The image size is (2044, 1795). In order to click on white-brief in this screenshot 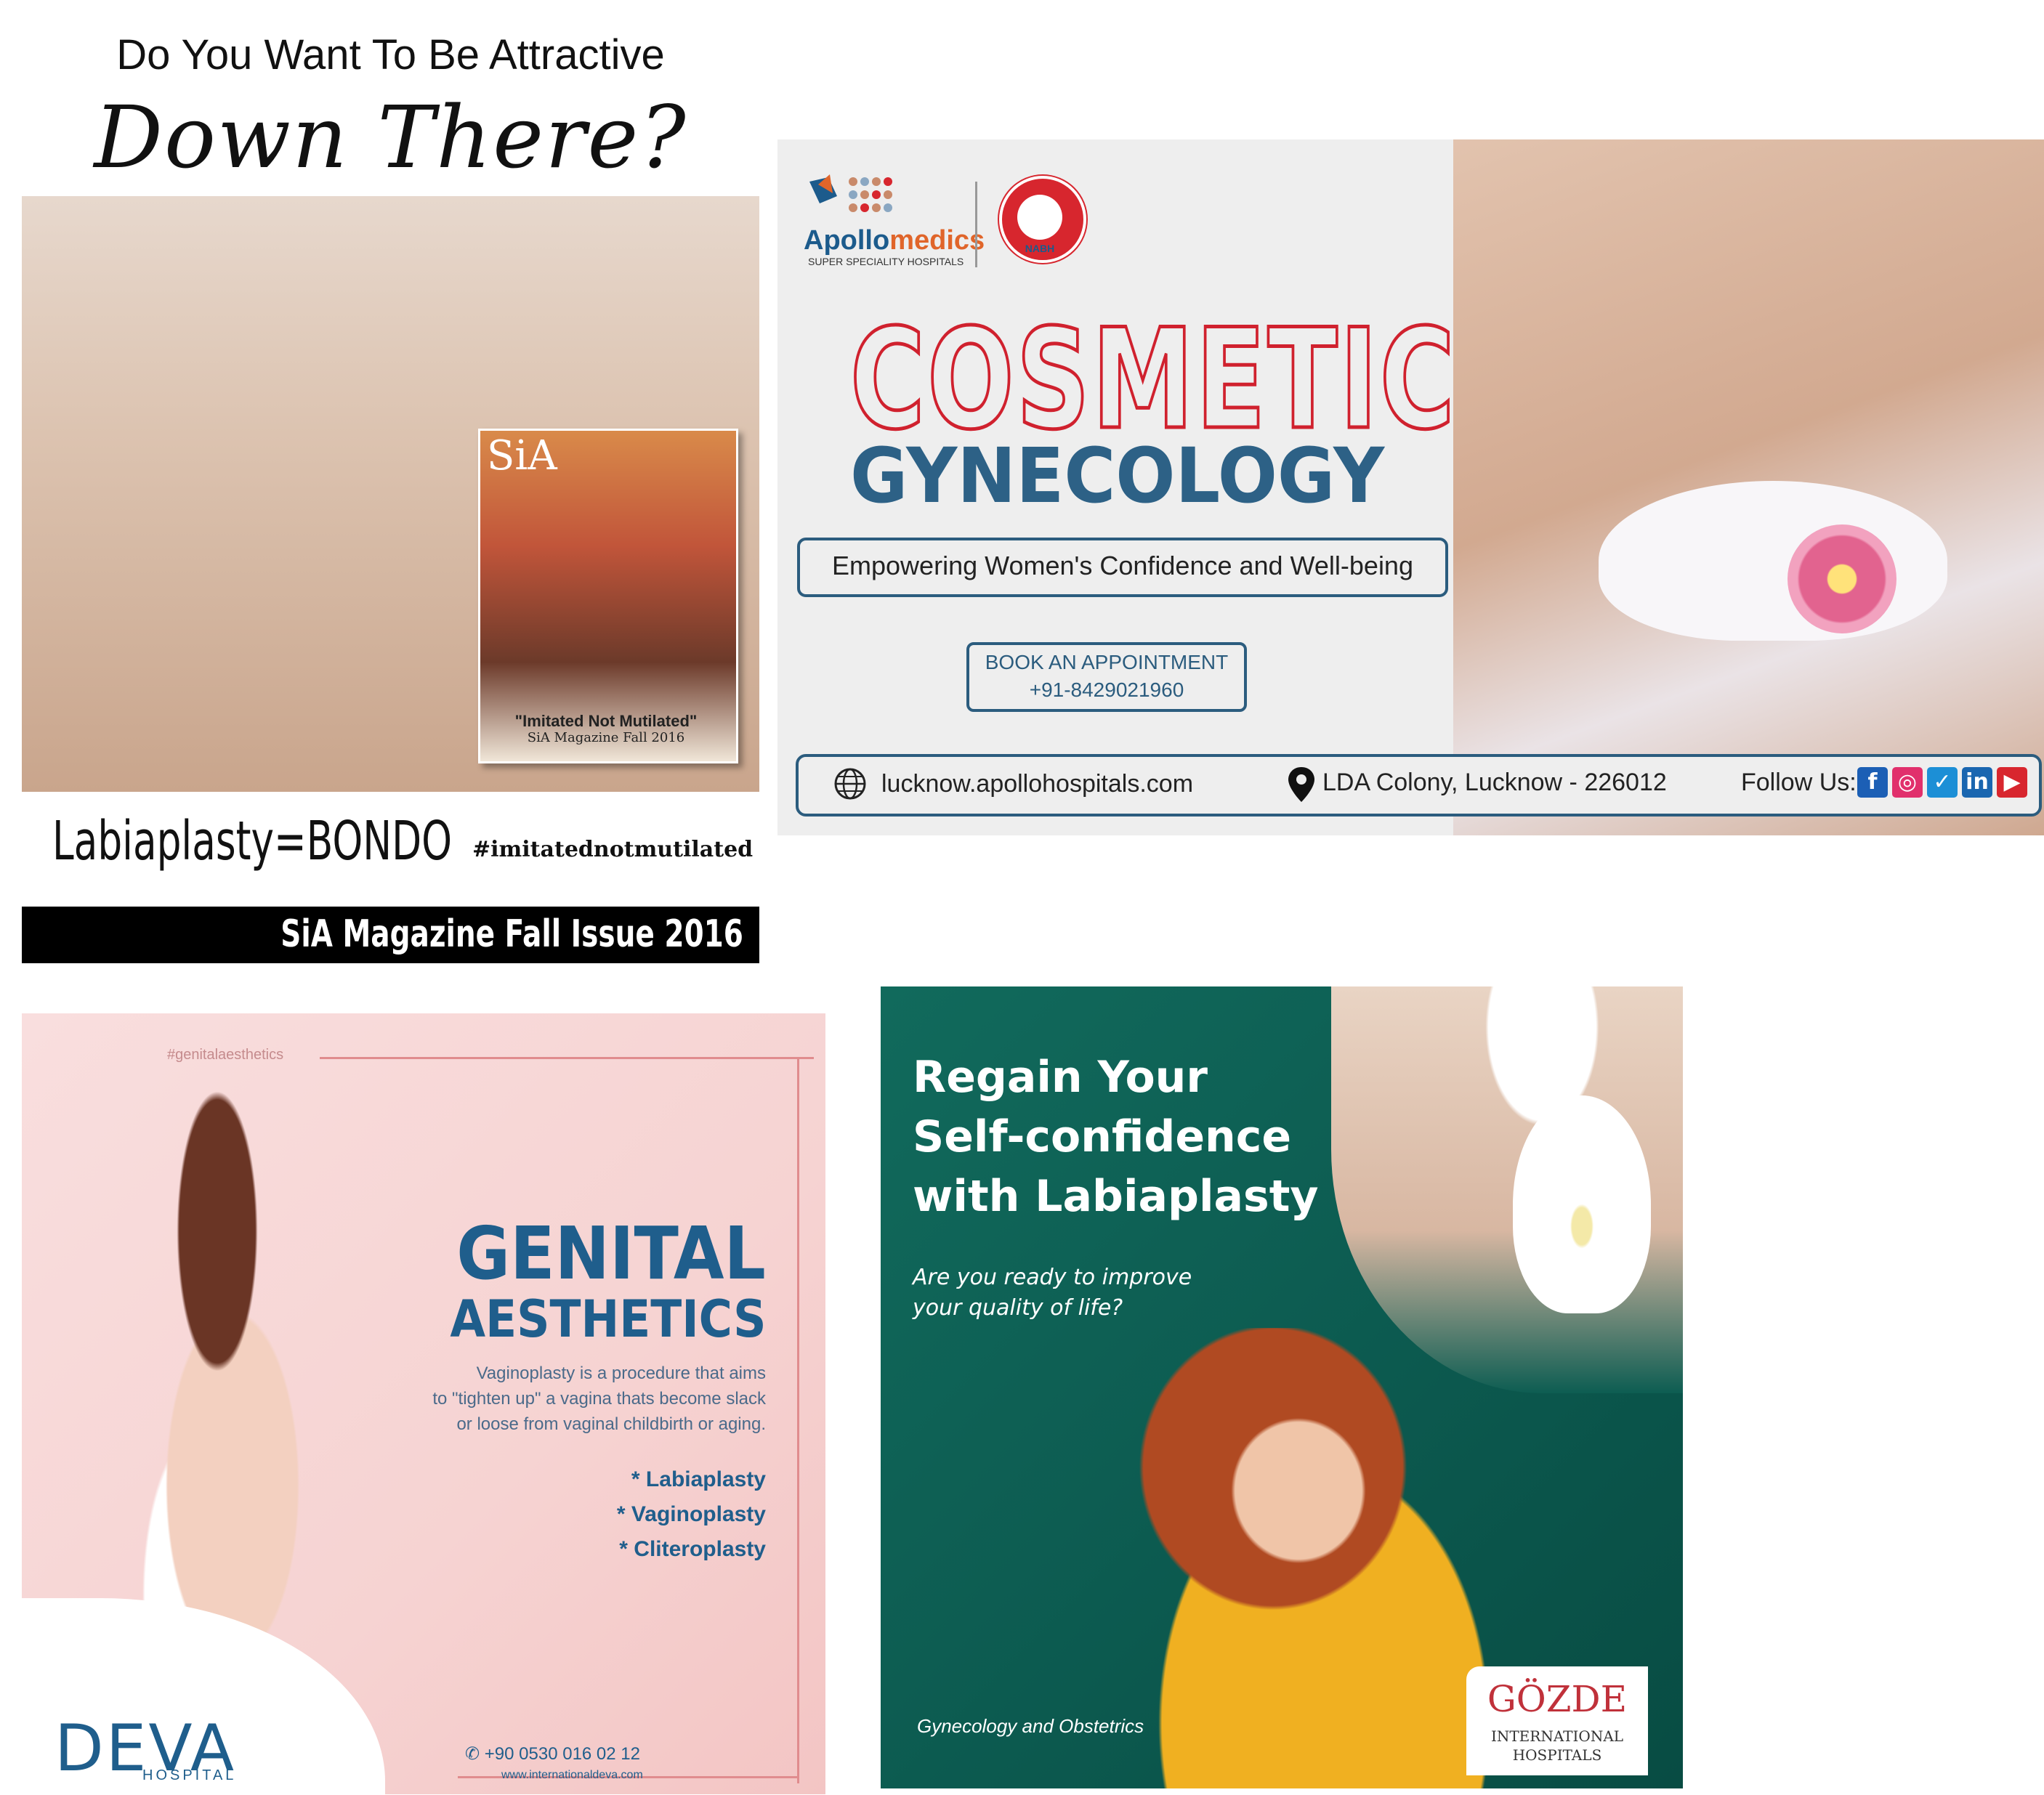, I will do `click(1773, 561)`.